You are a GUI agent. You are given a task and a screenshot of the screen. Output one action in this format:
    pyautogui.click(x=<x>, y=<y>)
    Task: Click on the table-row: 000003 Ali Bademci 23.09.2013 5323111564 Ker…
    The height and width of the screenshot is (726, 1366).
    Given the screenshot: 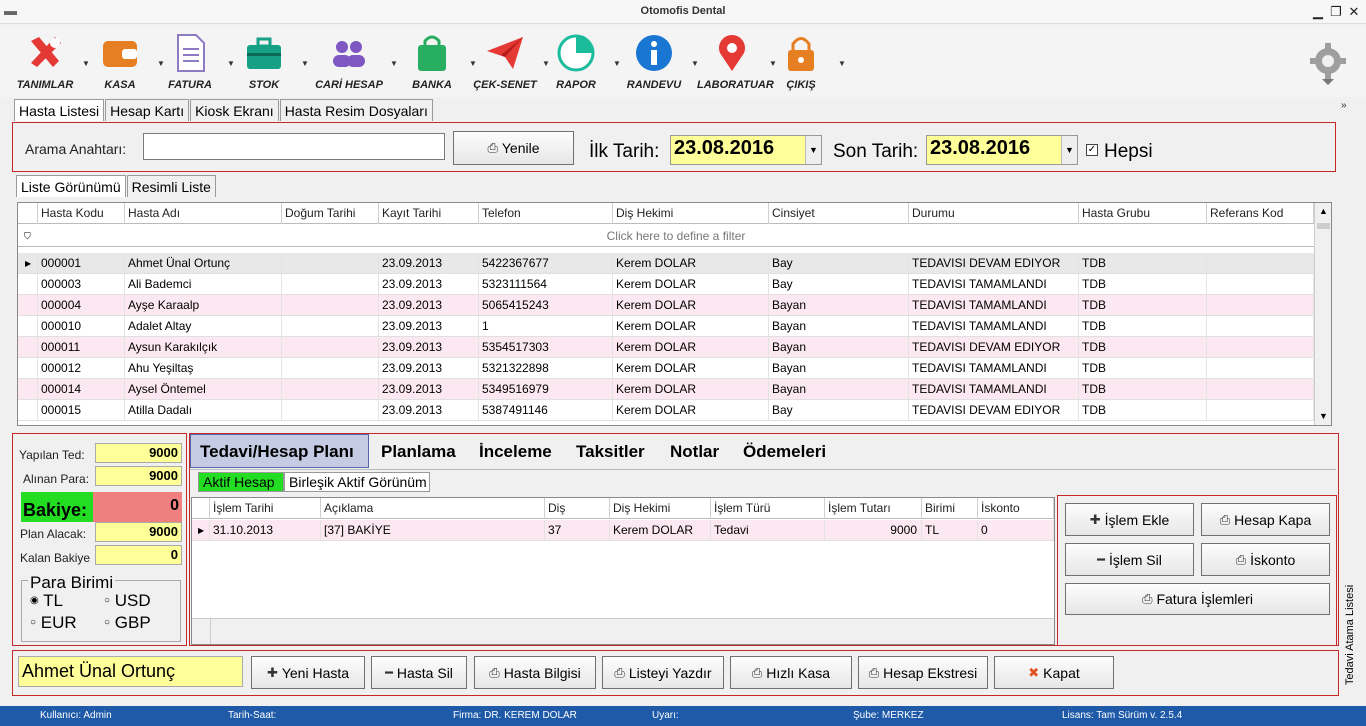 What is the action you would take?
    pyautogui.click(x=666, y=284)
    